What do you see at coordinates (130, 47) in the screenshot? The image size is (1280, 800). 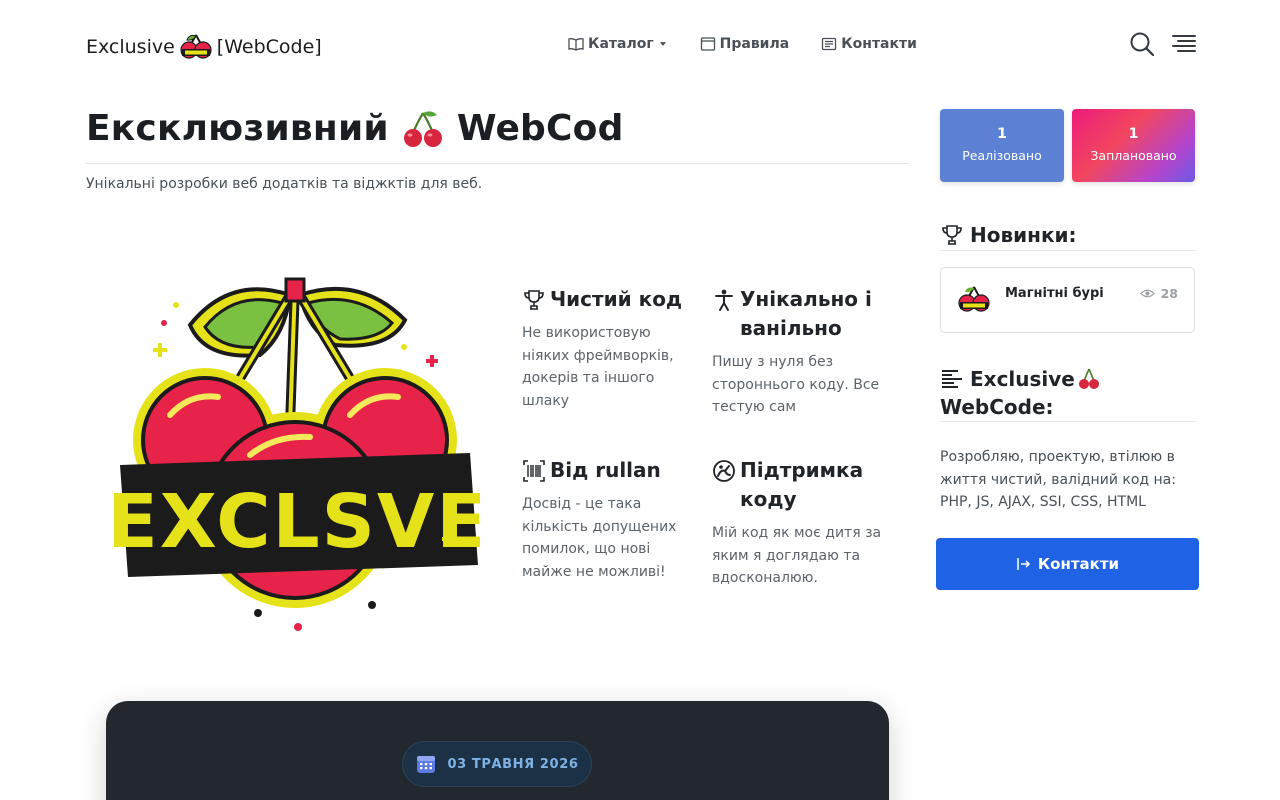 I see `brand-prefix: Exclusive` at bounding box center [130, 47].